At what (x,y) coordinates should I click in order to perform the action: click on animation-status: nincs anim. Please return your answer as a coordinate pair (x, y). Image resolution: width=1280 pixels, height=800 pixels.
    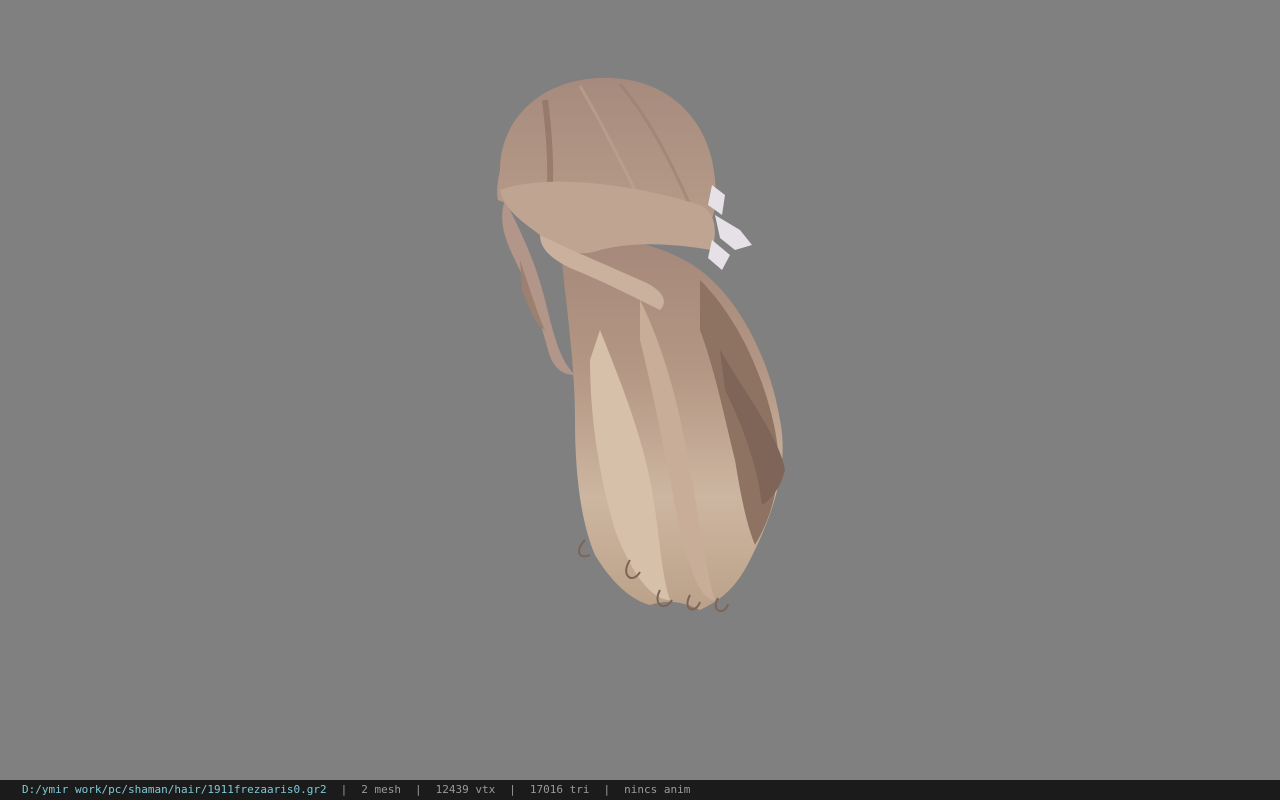
    Looking at the image, I should click on (657, 789).